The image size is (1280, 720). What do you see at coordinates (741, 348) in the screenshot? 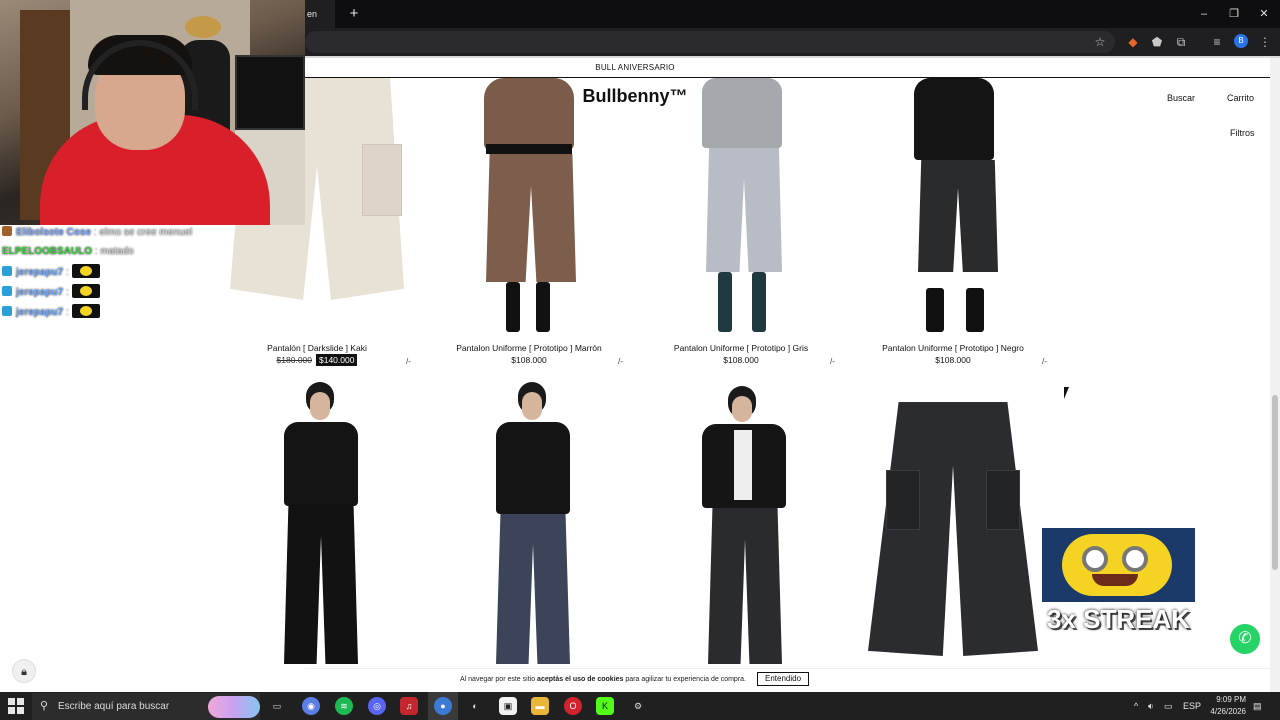
I see `product-name: Pantalon Uniforme [ Prototipo ] Gris` at bounding box center [741, 348].